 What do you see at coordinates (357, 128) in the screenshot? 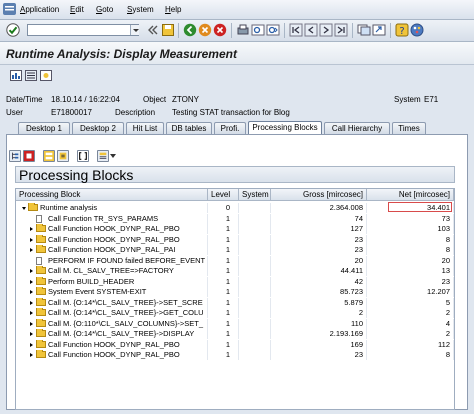
I see `tab-call-hierarchy: Call Hierarchy` at bounding box center [357, 128].